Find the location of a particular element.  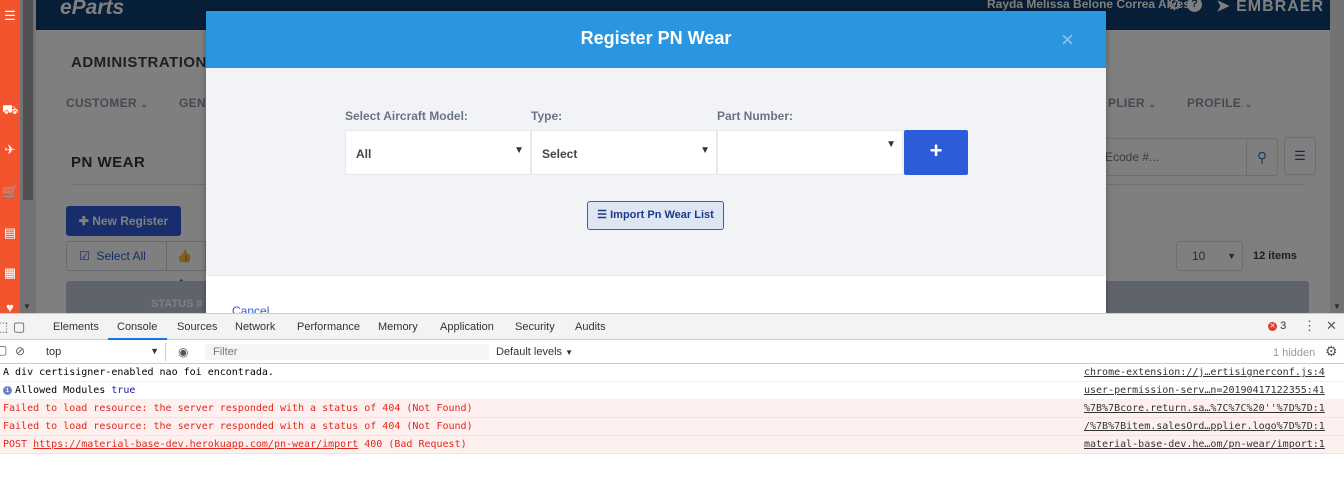

filter-placeholder: Filter is located at coordinates (225, 352).